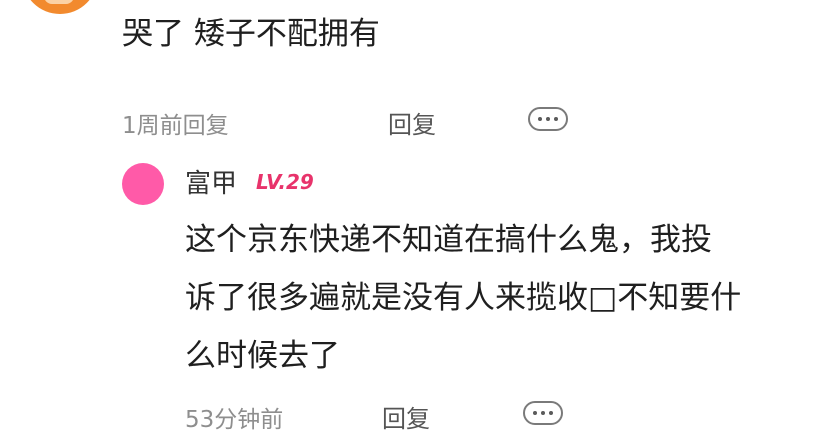 The width and height of the screenshot is (827, 444). Describe the element at coordinates (152, 126) in the screenshot. I see `parent-comment-time: 1周前` at that location.